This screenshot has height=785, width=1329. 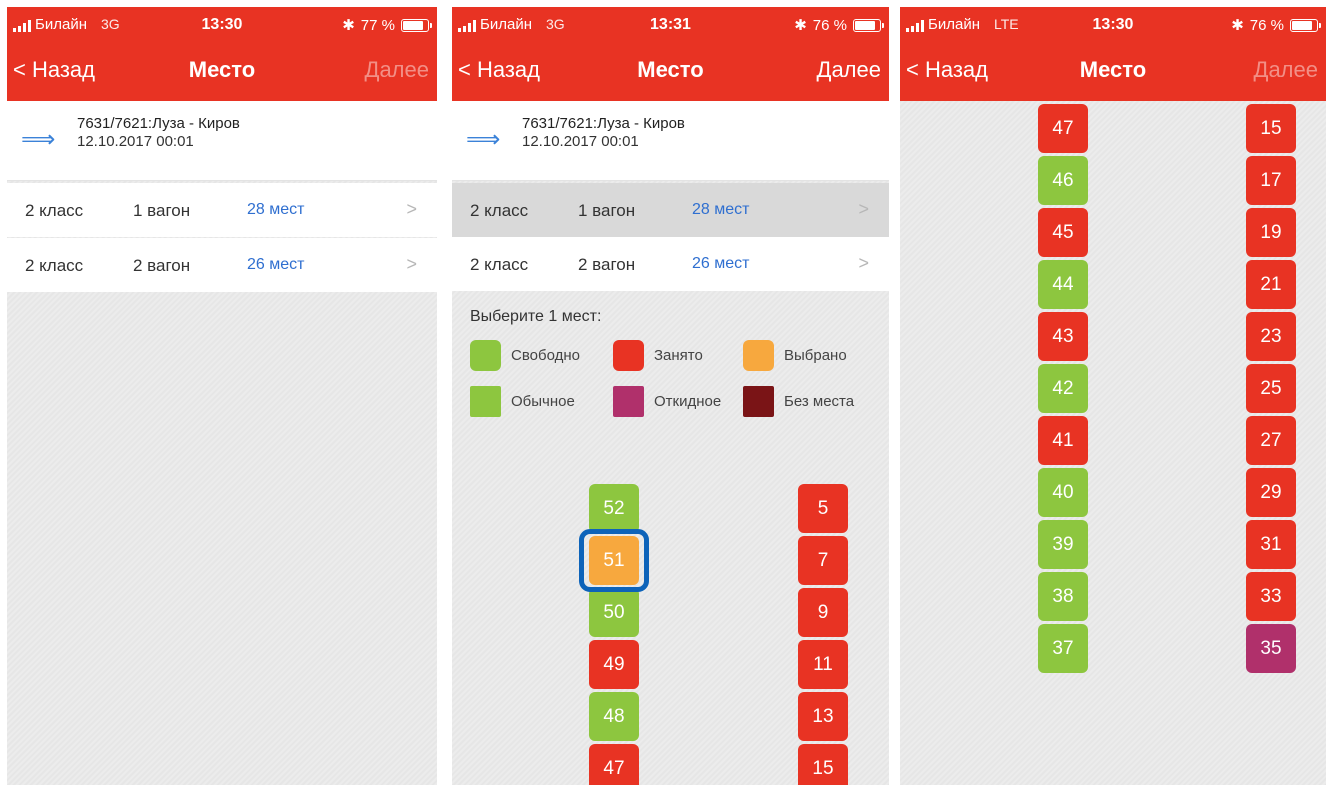 I want to click on battery-percent: 77 %, so click(x=377, y=25).